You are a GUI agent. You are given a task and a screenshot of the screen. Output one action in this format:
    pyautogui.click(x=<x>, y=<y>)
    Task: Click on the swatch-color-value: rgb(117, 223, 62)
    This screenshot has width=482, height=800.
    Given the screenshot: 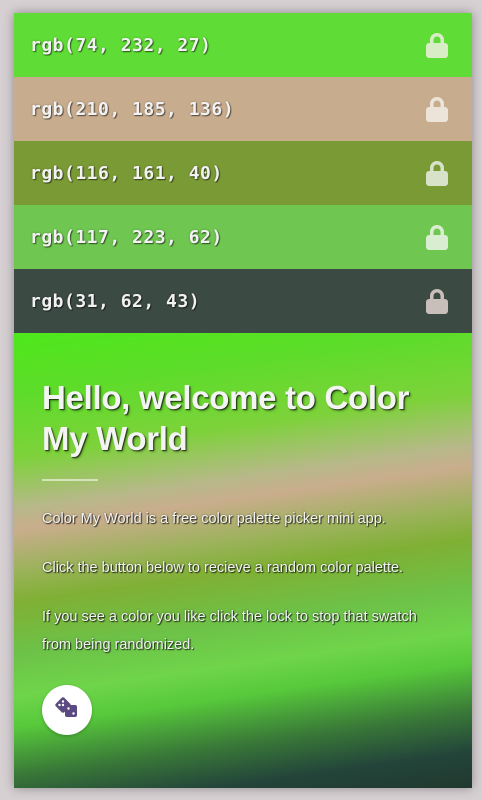 What is the action you would take?
    pyautogui.click(x=126, y=237)
    